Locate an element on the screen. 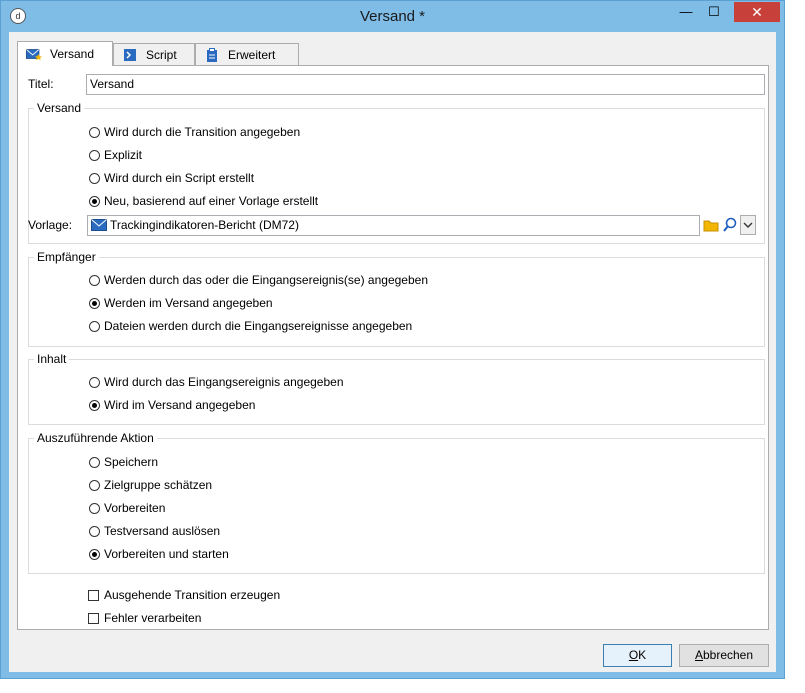 The width and height of the screenshot is (805, 693). title-label: Titel: is located at coordinates (41, 84).